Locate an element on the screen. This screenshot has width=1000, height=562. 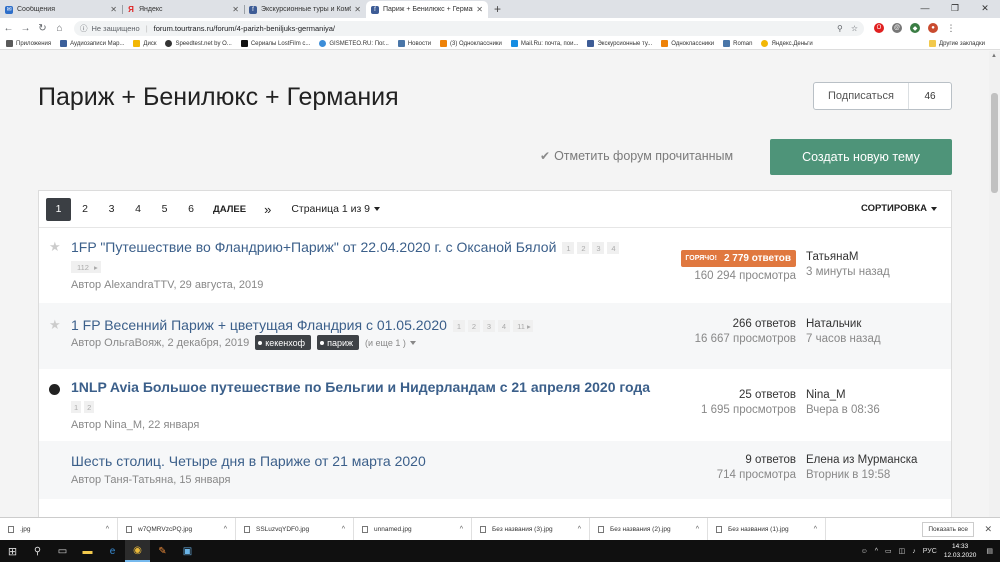
more-tags-dropdown: (и еще 1 ) is located at coordinates (390, 343).